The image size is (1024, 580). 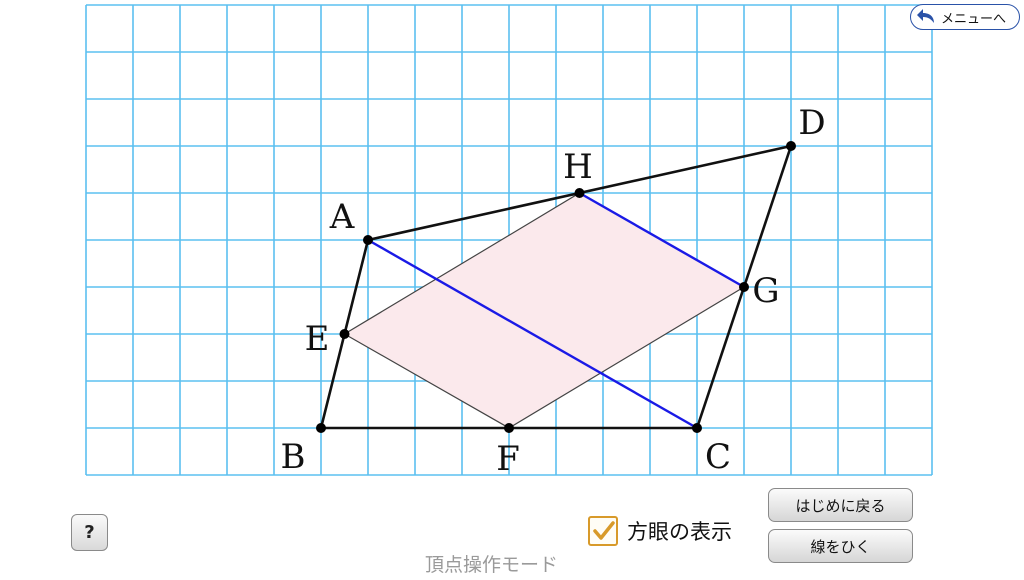 I want to click on label-A: A, so click(x=342, y=217).